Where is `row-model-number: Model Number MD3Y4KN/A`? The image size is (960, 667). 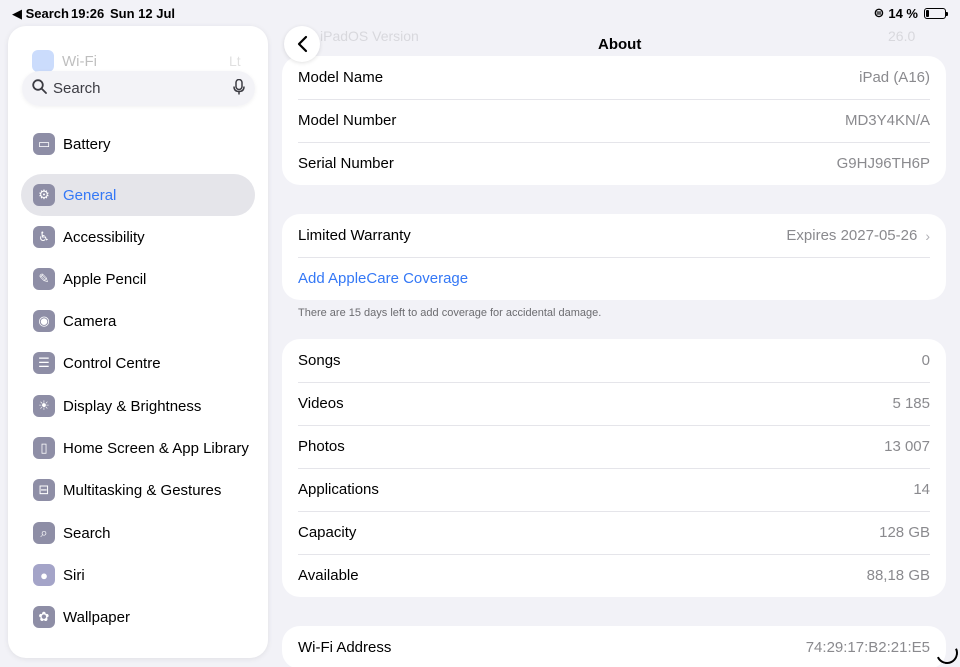
row-model-number: Model Number MD3Y4KN/A is located at coordinates (614, 120).